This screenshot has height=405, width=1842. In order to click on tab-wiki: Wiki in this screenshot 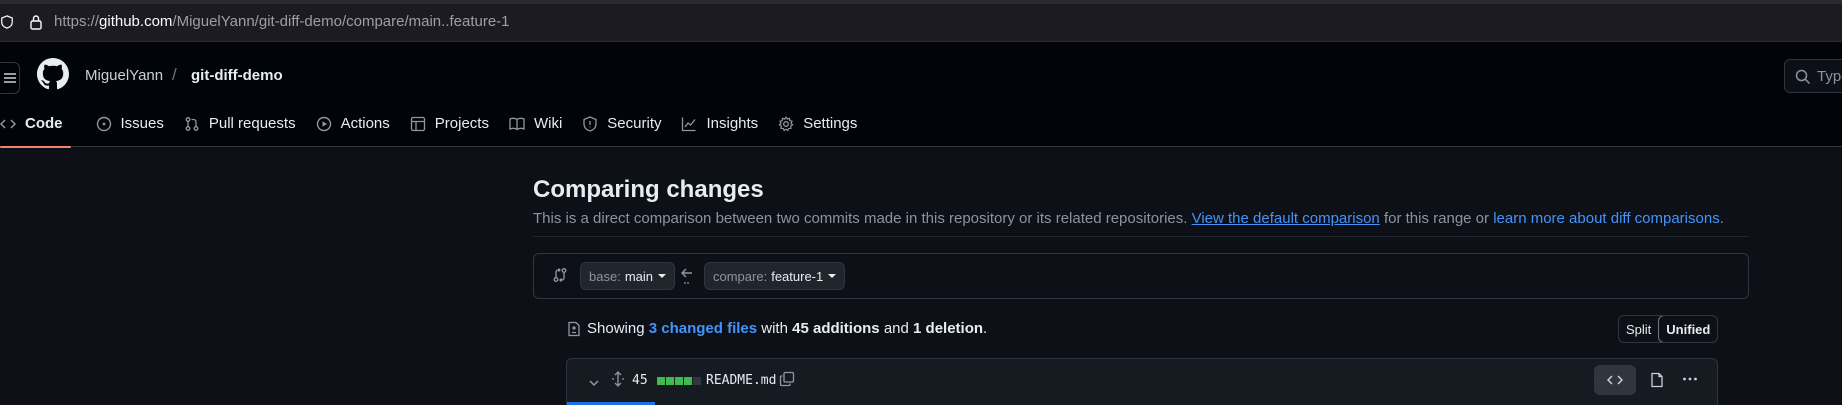, I will do `click(535, 123)`.